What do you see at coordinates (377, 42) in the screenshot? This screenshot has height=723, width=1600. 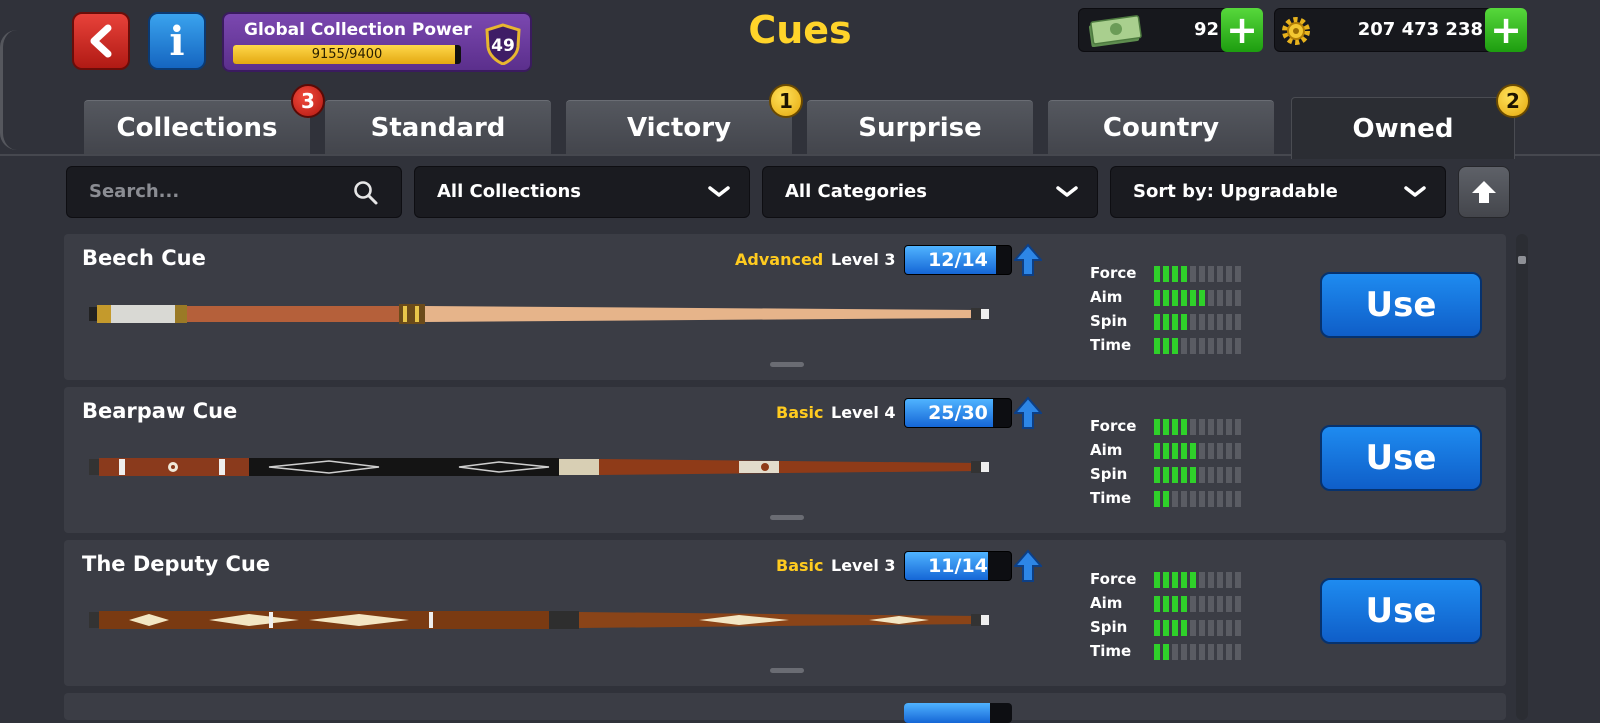 I see `collection-power-panel: Global Collection Power 9155/9400 49` at bounding box center [377, 42].